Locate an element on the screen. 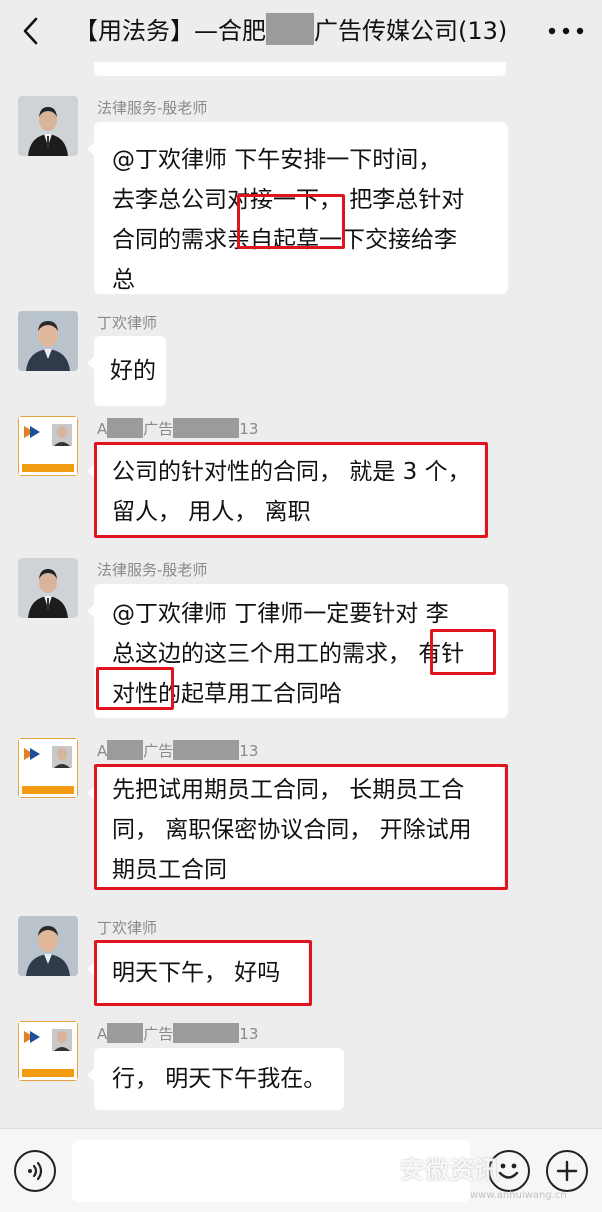  plus-icon is located at coordinates (567, 1171).